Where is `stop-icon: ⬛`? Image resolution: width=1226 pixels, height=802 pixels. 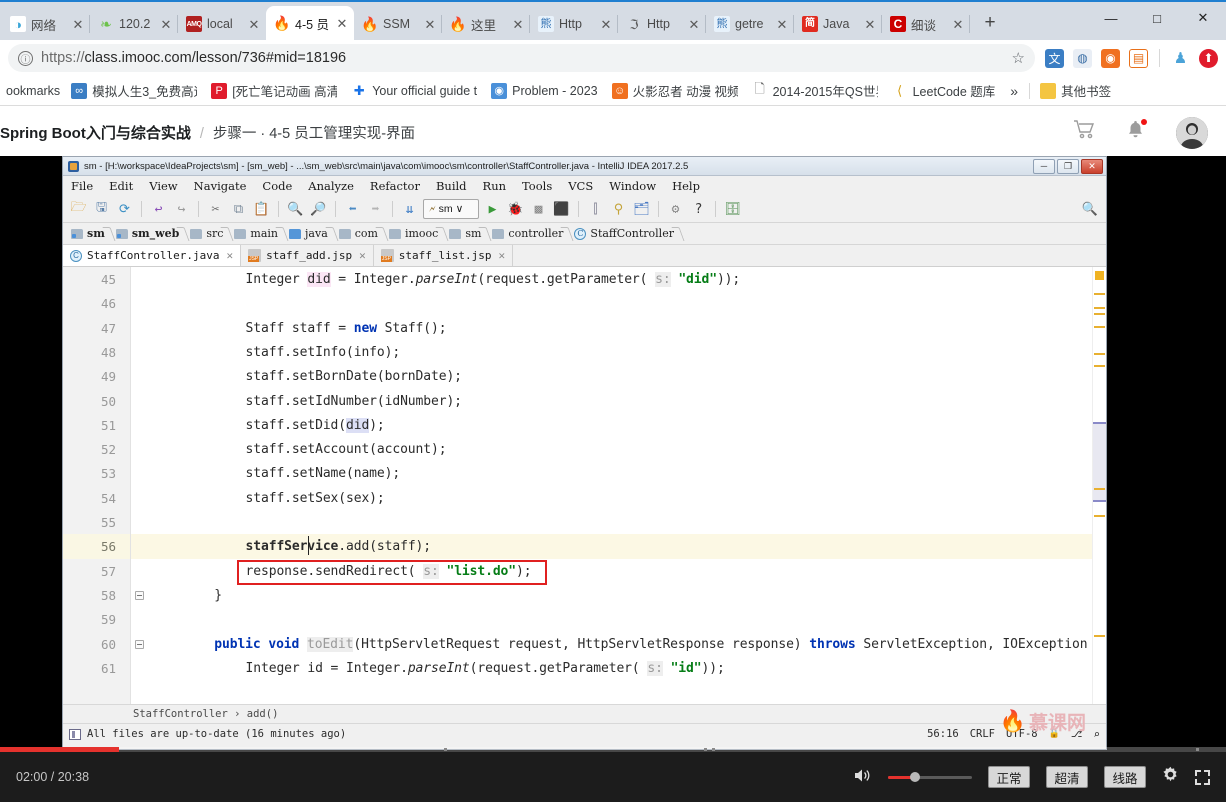 stop-icon: ⬛ is located at coordinates (561, 209).